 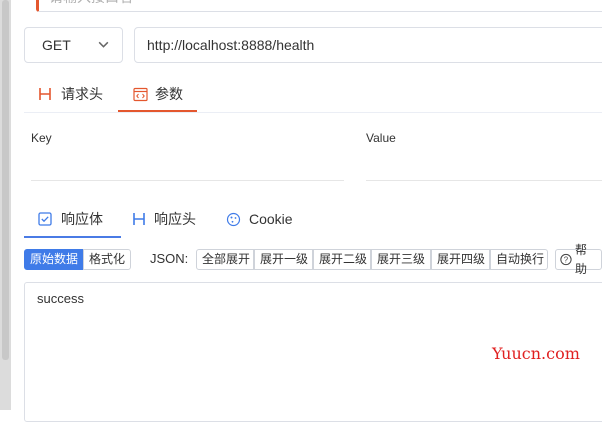 I want to click on tab-cookie-label: Cookie, so click(x=271, y=219).